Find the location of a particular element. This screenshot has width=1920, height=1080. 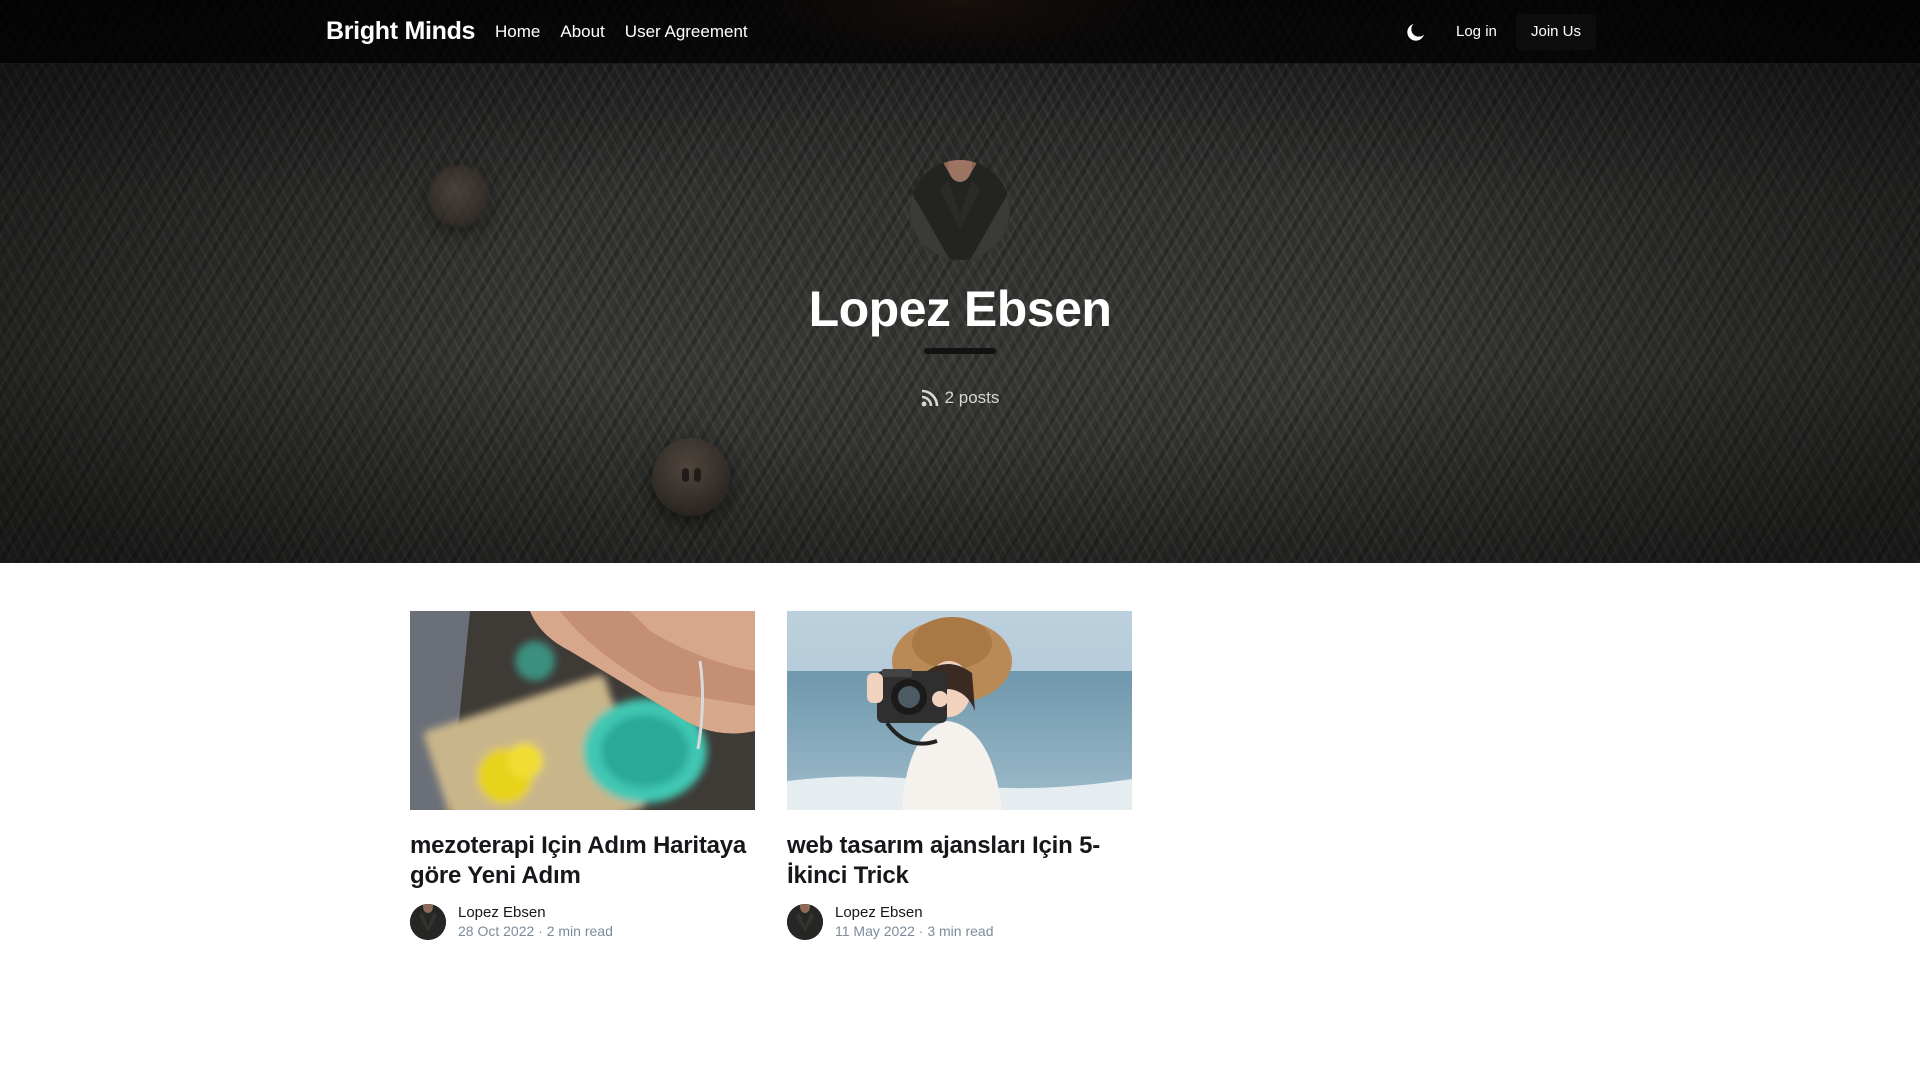

post-meta: Lopez Ebsen 28 Oct 2022 · 2 min read is located at coordinates (582, 922).